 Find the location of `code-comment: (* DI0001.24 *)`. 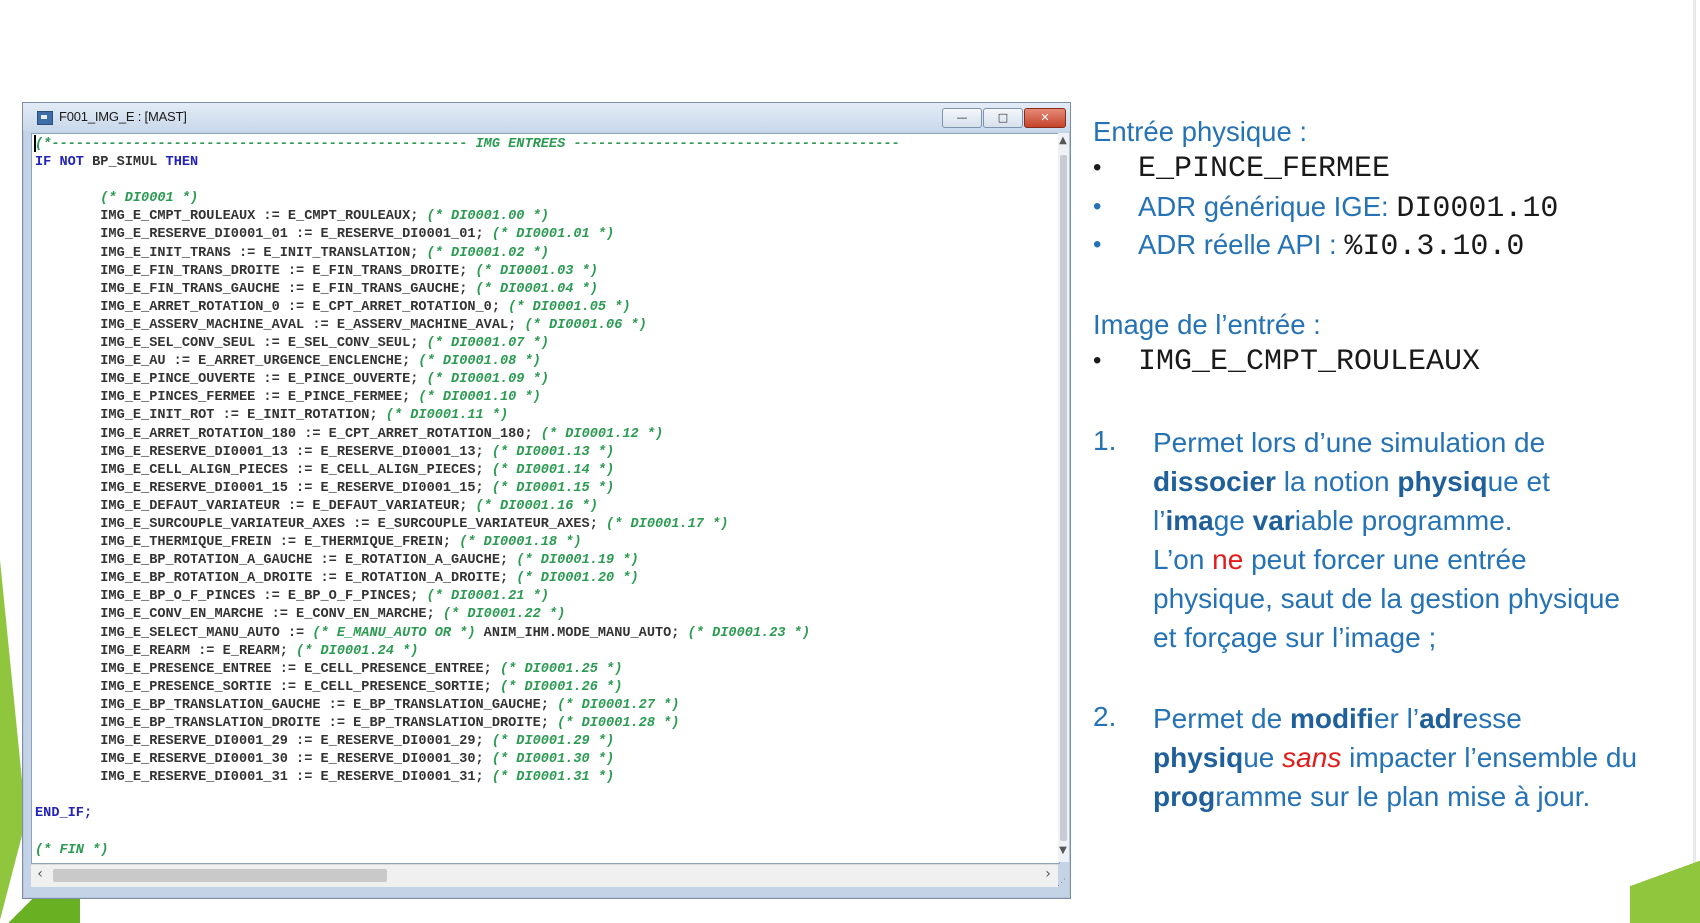

code-comment: (* DI0001.24 *) is located at coordinates (357, 651).